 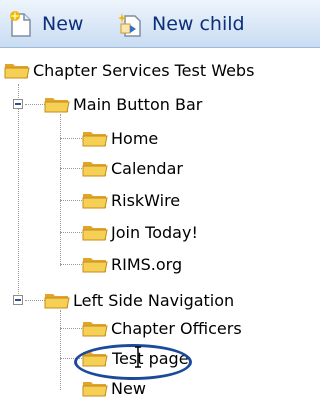 What do you see at coordinates (129, 25) in the screenshot?
I see `new-child-page-icon` at bounding box center [129, 25].